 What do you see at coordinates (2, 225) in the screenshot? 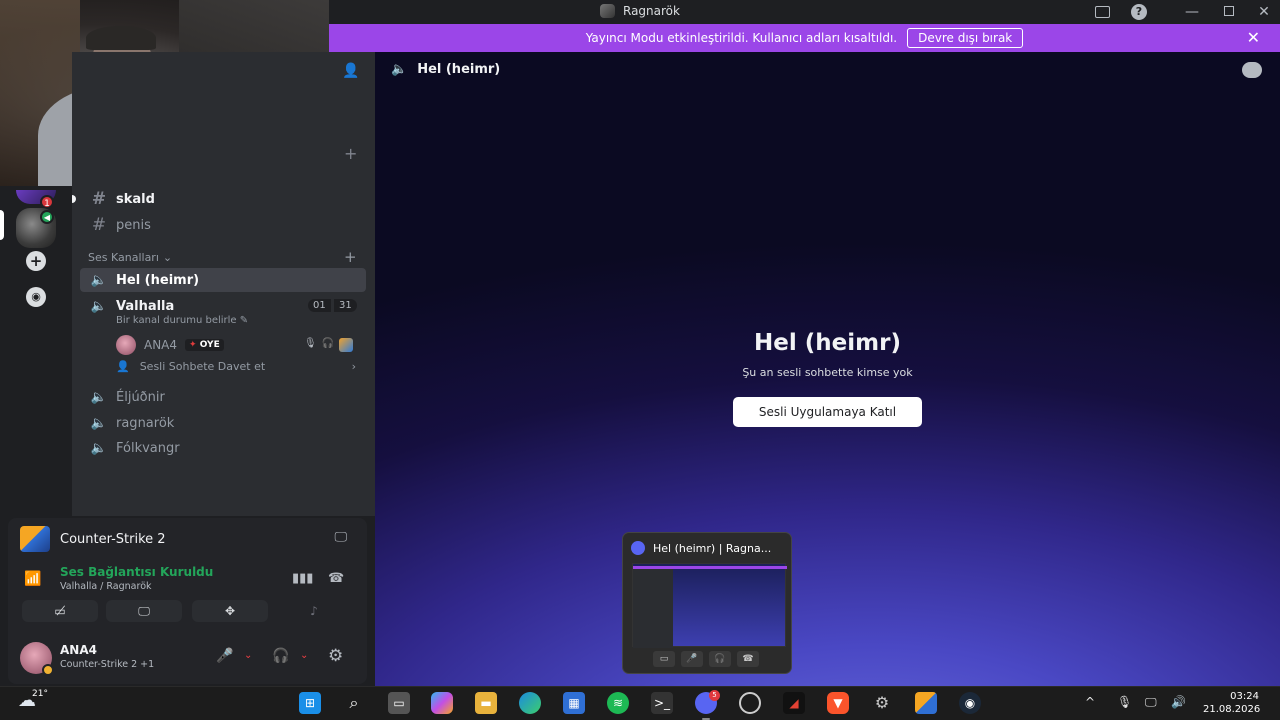
I see `selected-server-pill` at bounding box center [2, 225].